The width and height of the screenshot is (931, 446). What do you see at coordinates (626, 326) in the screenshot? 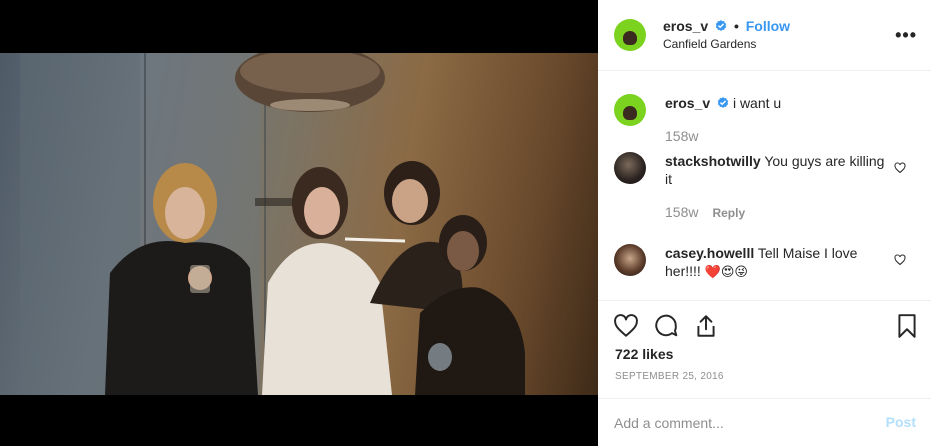
I see `heart-icon` at bounding box center [626, 326].